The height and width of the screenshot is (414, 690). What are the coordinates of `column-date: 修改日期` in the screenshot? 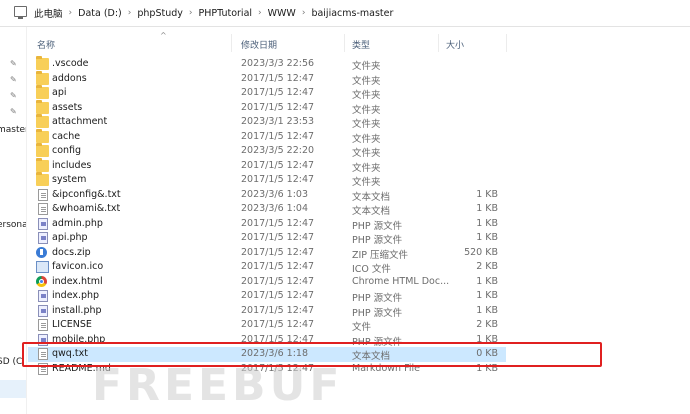 It's located at (259, 44).